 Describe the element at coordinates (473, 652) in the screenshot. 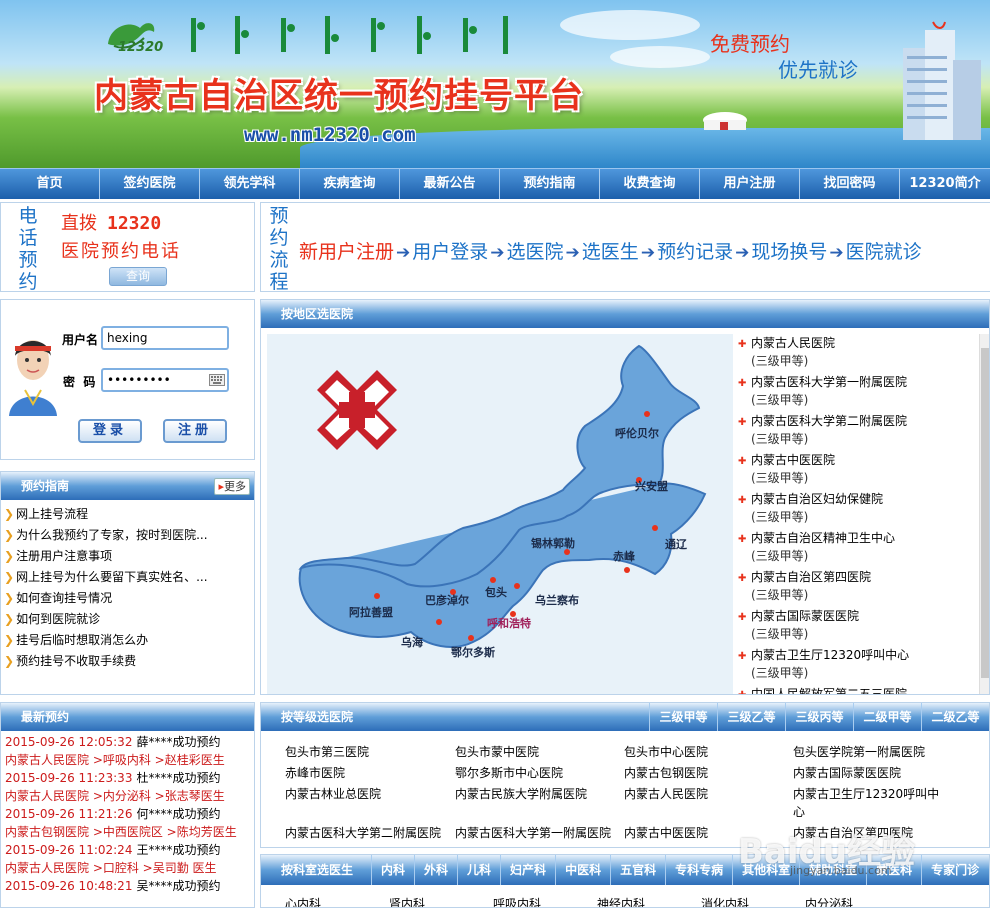

I see `region-label: 鄂尔多斯` at that location.